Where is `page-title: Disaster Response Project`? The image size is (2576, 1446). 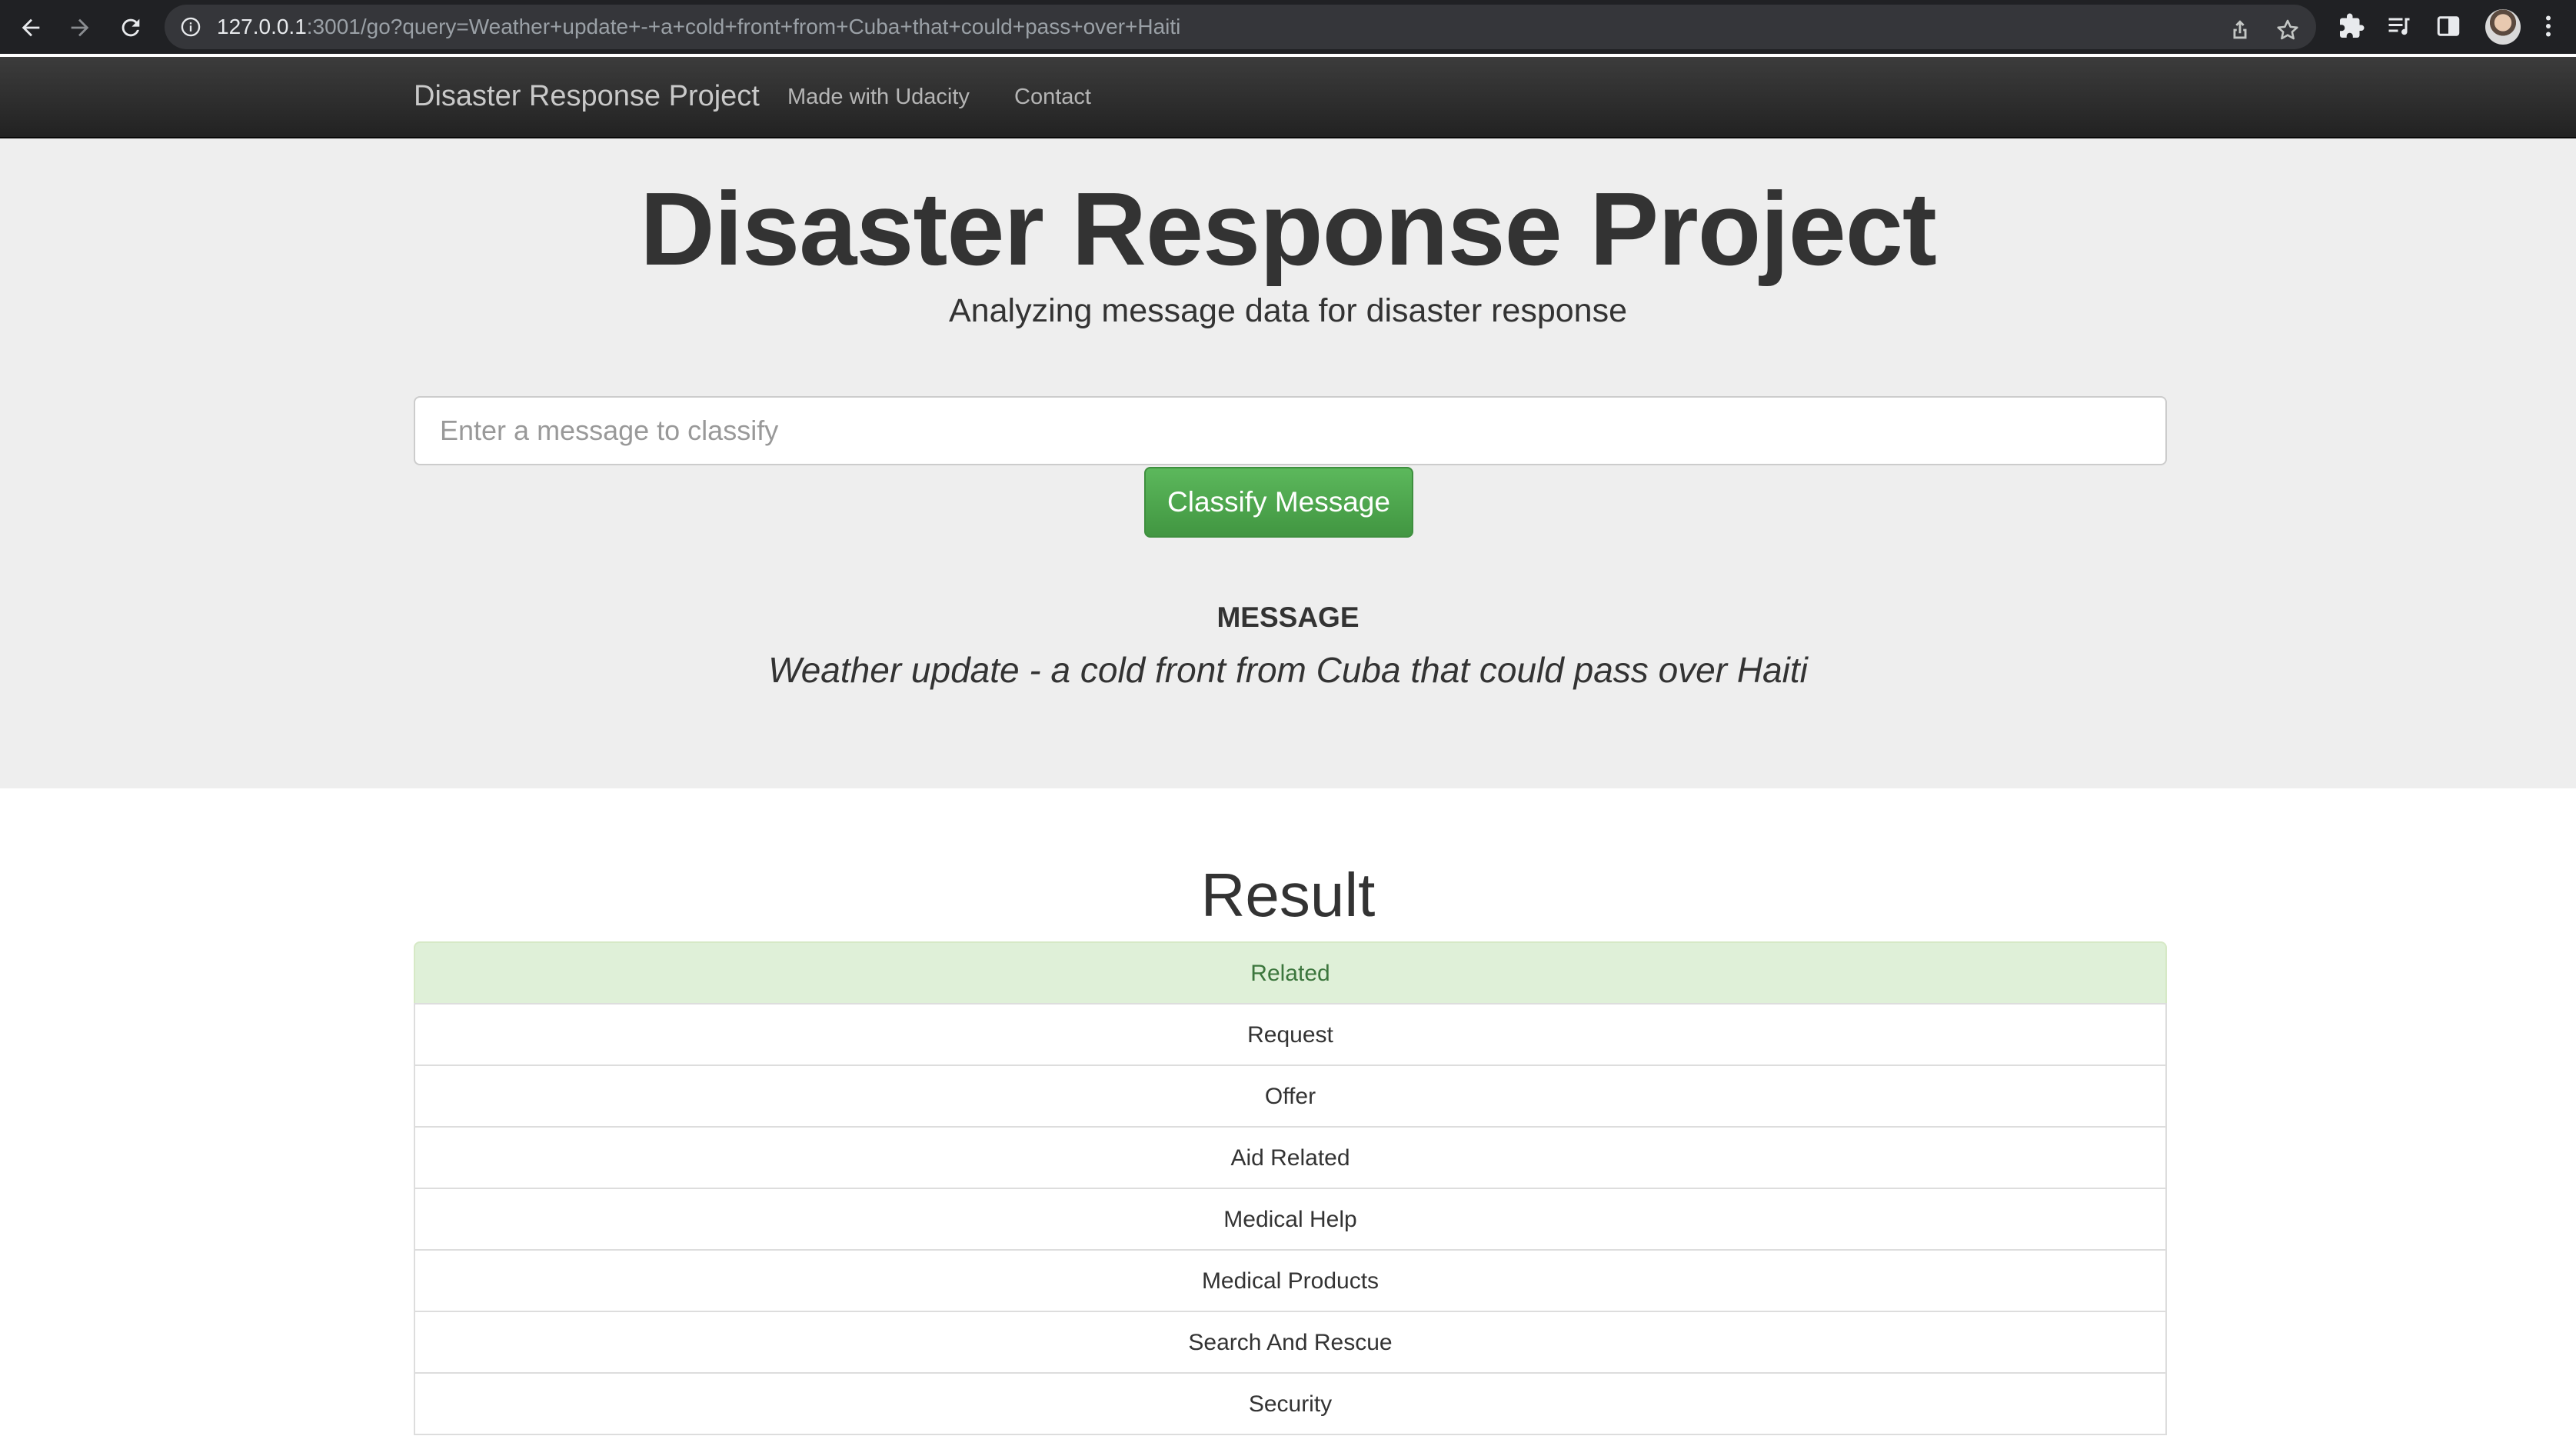
page-title: Disaster Response Project is located at coordinates (1288, 229).